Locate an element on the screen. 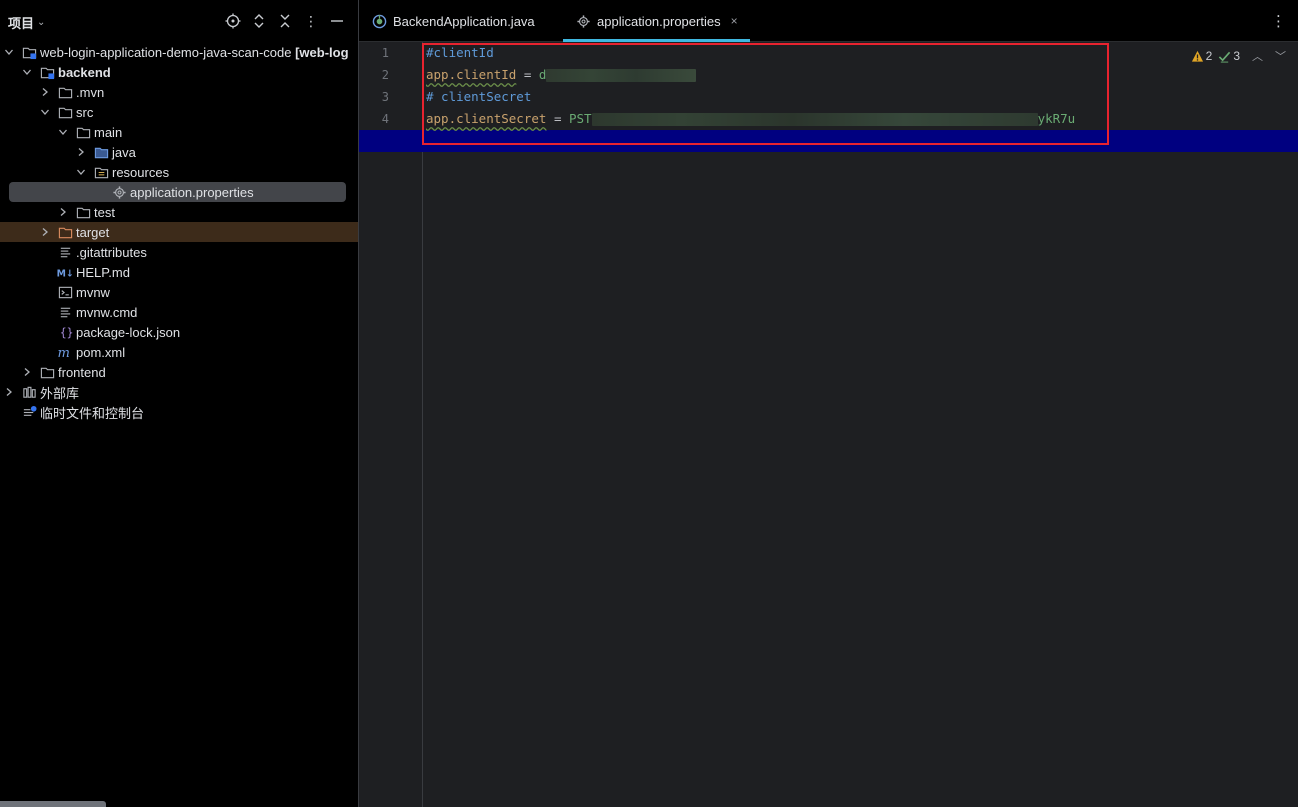 This screenshot has width=1298, height=807. tree-item-help-md: M↓ HELP.md is located at coordinates (179, 272).